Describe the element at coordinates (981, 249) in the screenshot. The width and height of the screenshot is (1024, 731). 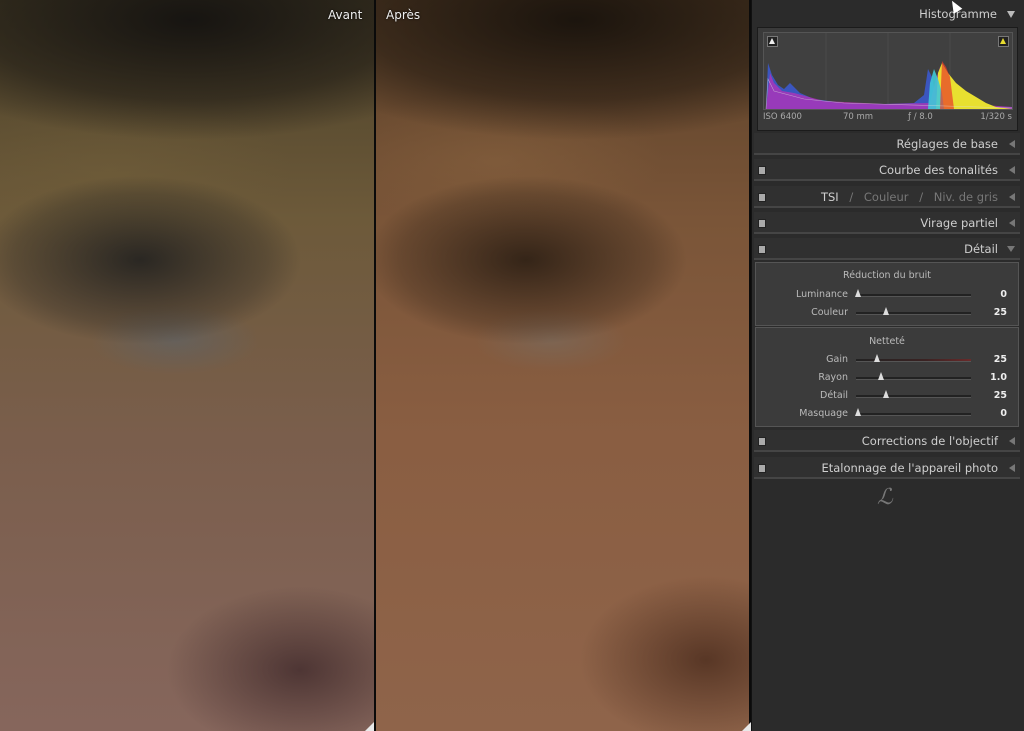
I see `section-detail-title: Détail` at that location.